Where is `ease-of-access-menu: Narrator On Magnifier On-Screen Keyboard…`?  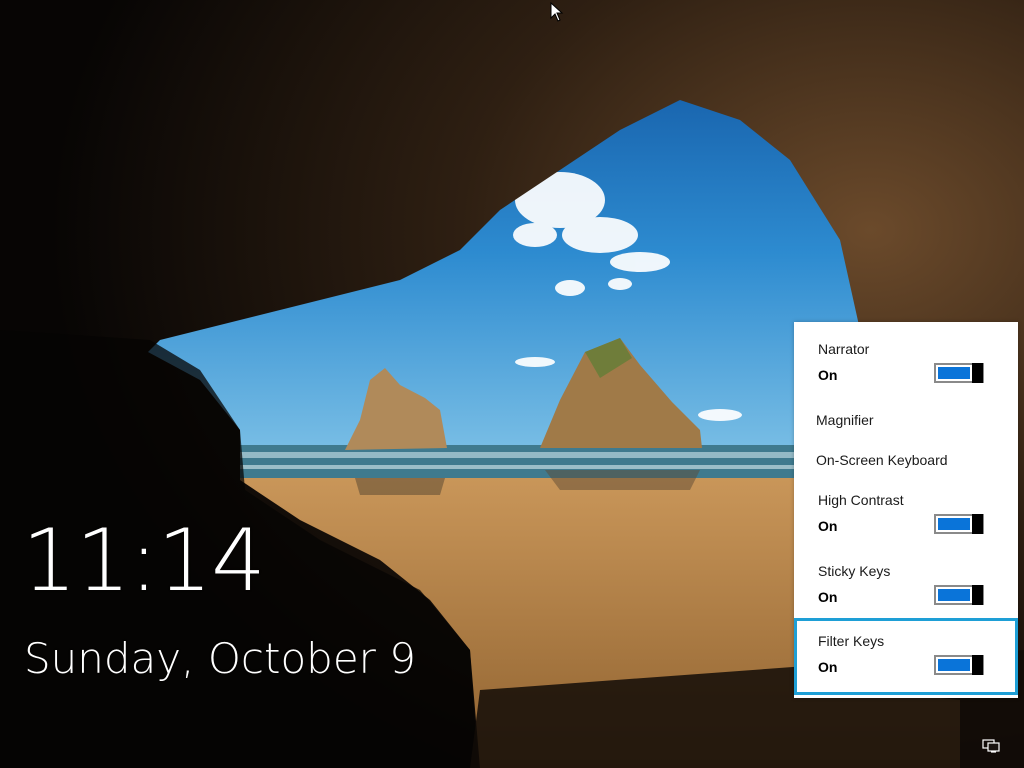 ease-of-access-menu: Narrator On Magnifier On-Screen Keyboard… is located at coordinates (906, 510).